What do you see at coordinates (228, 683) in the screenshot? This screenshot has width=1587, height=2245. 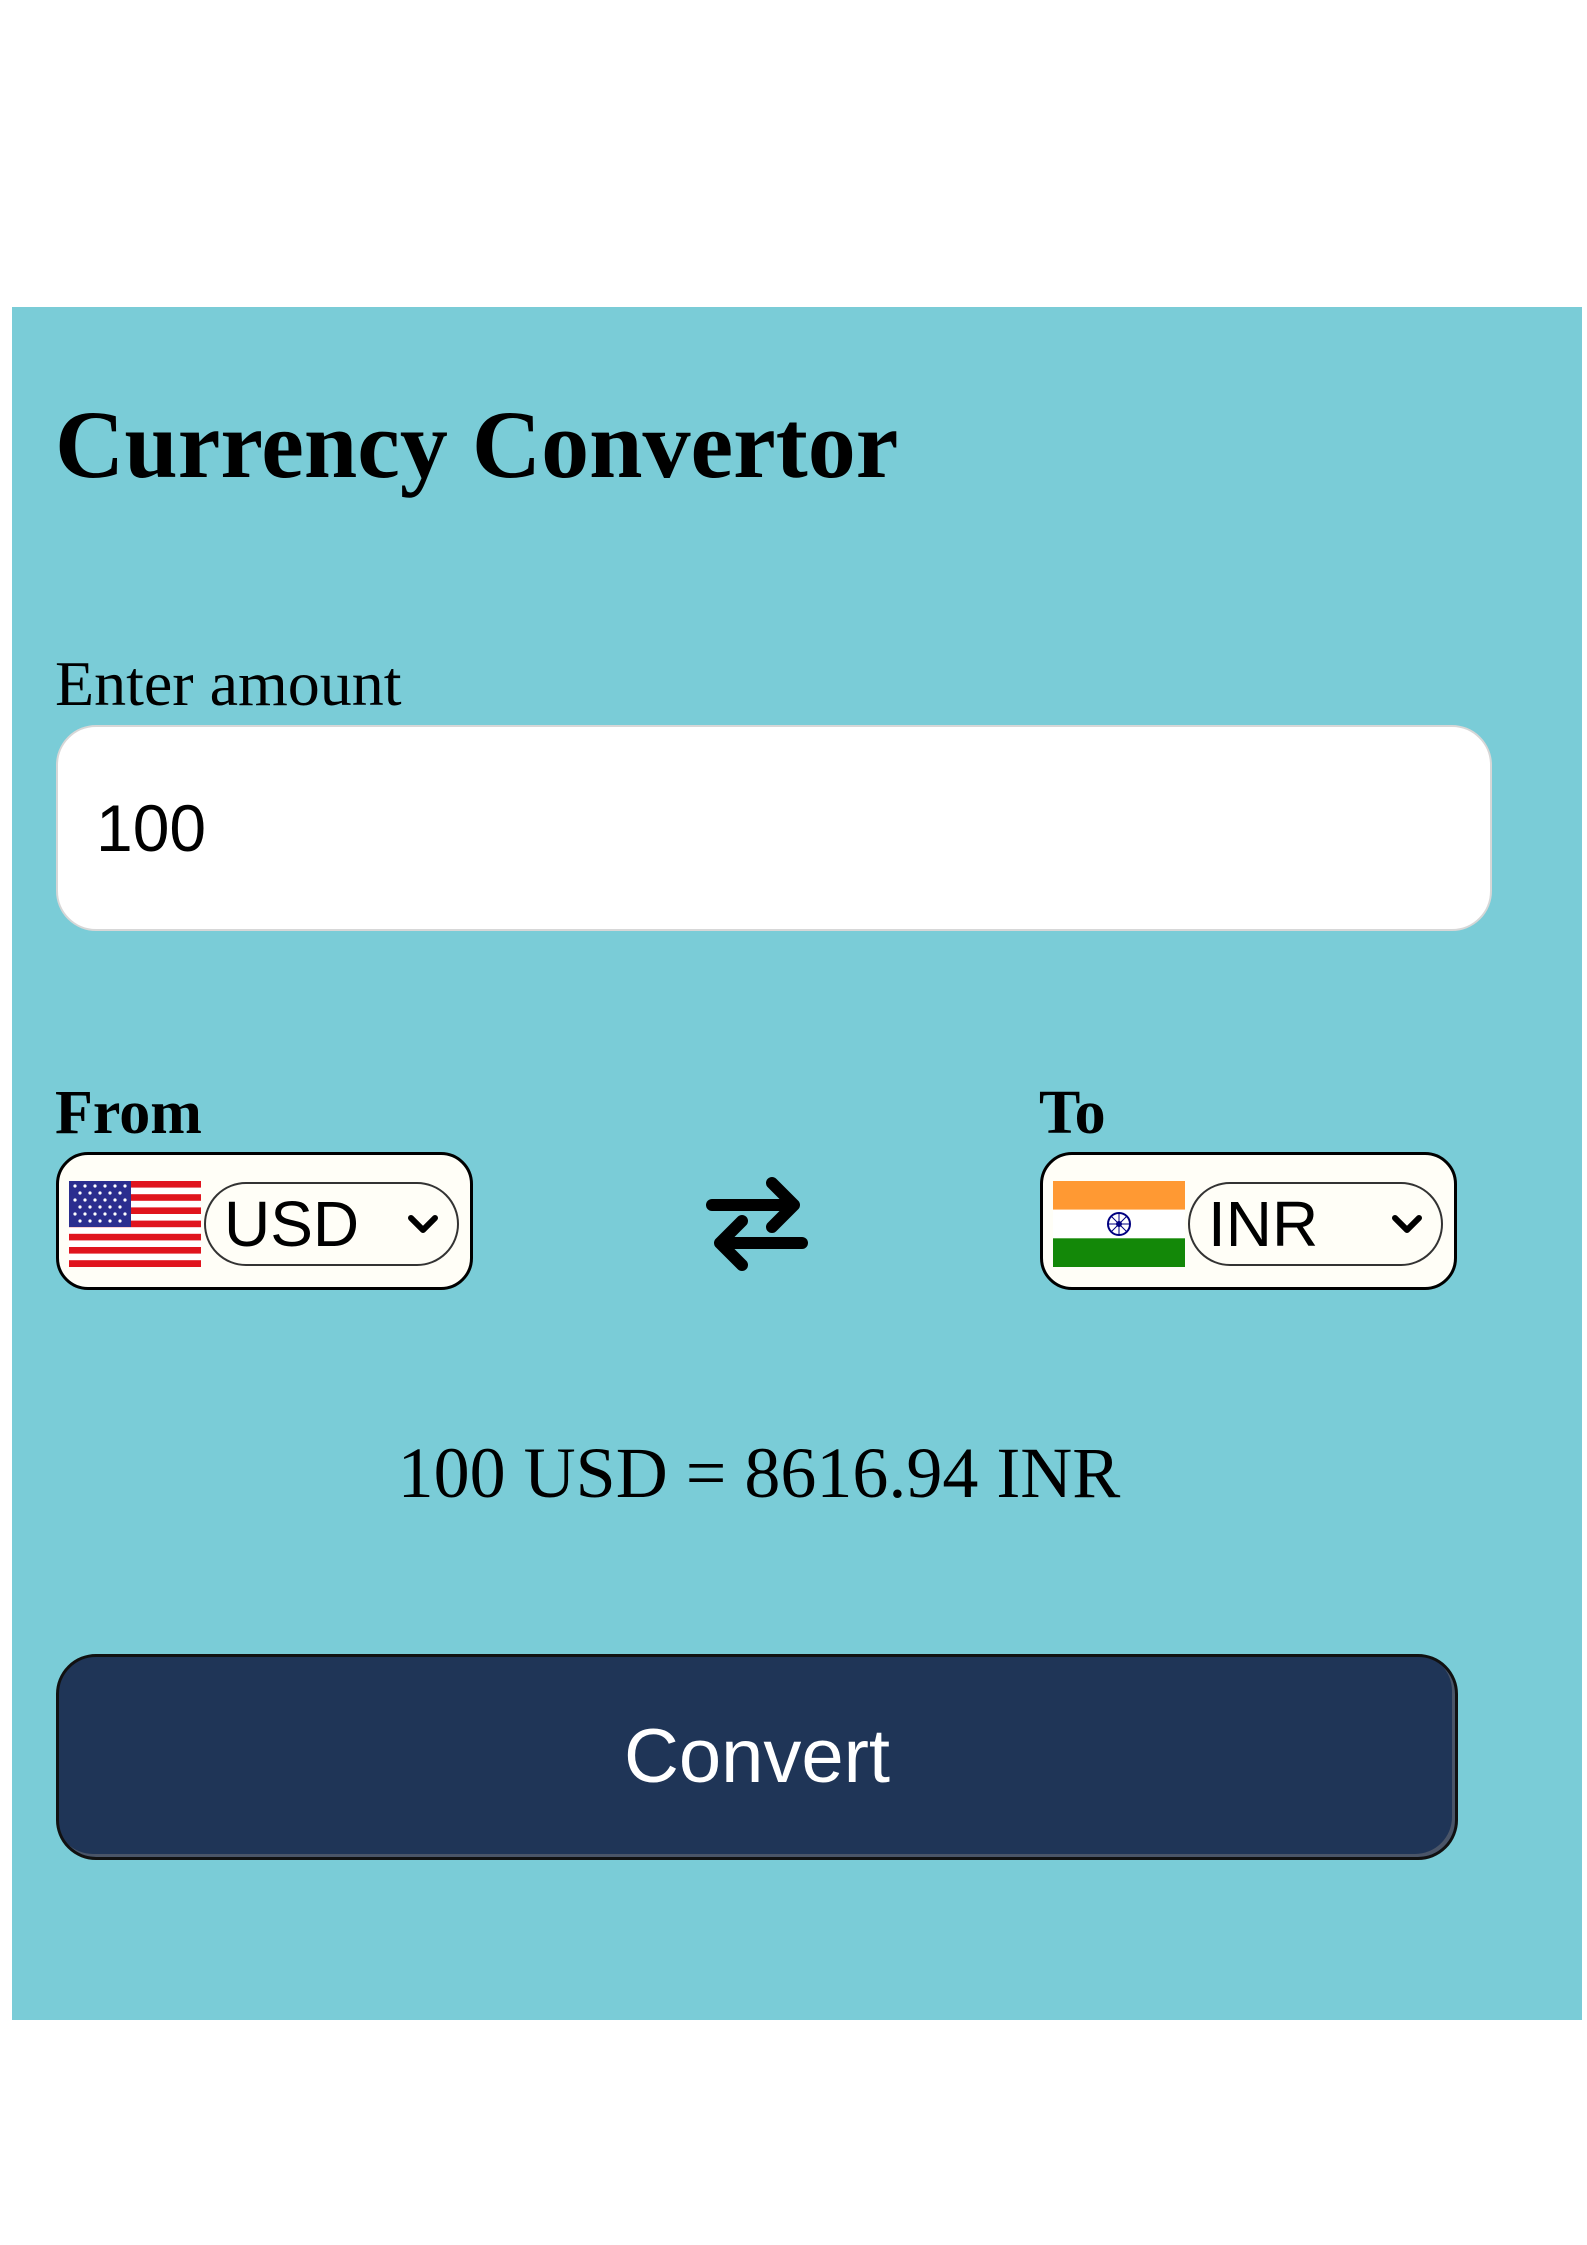 I see `amount-label: Enter amount` at bounding box center [228, 683].